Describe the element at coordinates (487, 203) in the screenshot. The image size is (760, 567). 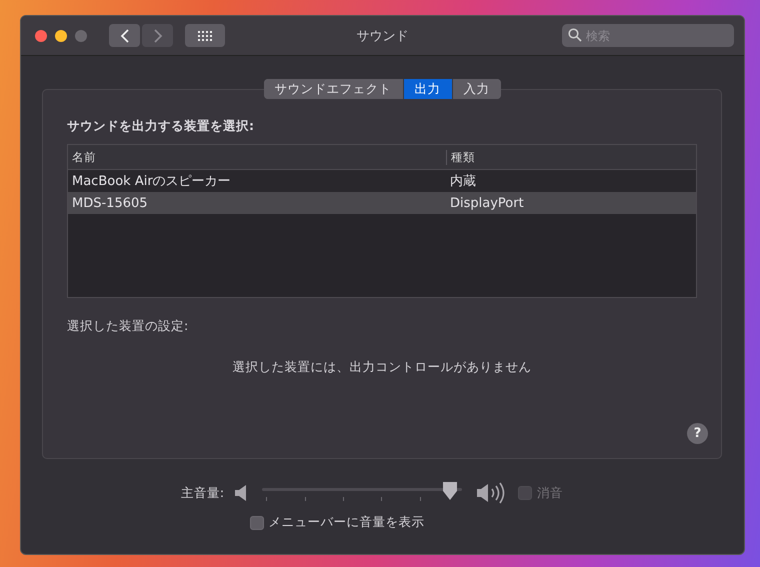
I see `device-type: DisplayPort` at that location.